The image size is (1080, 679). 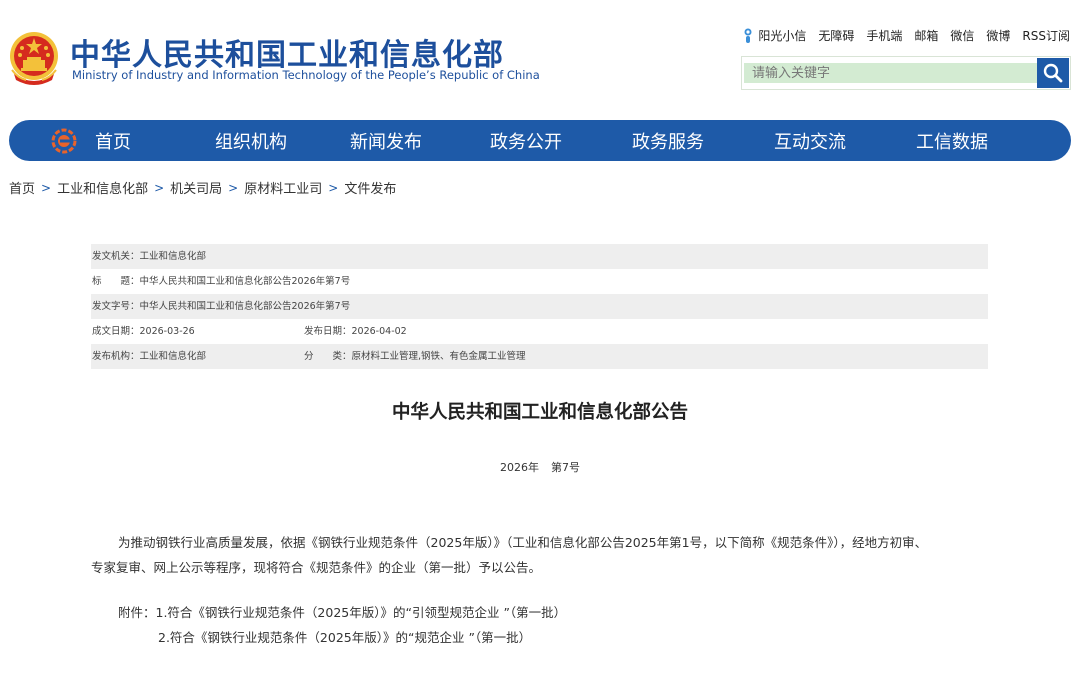 What do you see at coordinates (519, 467) in the screenshot?
I see `document-year: 2026年` at bounding box center [519, 467].